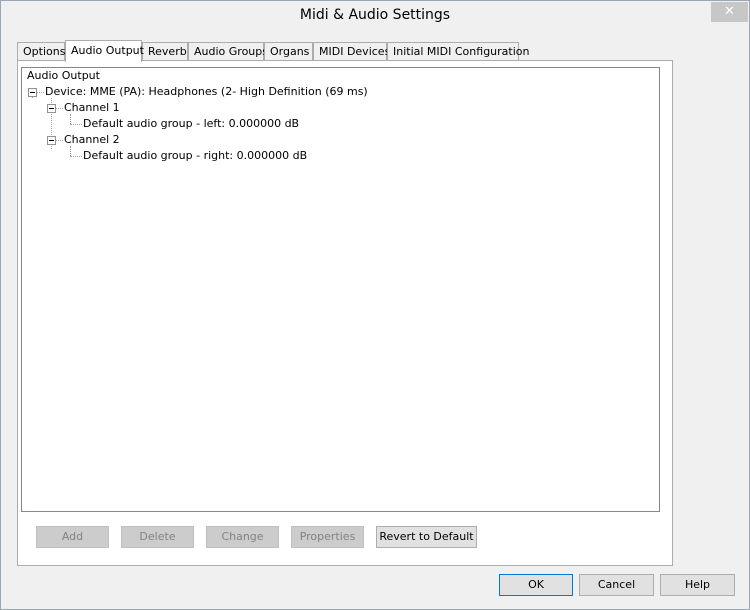 This screenshot has width=750, height=610. I want to click on tab-options: Options, so click(41, 51).